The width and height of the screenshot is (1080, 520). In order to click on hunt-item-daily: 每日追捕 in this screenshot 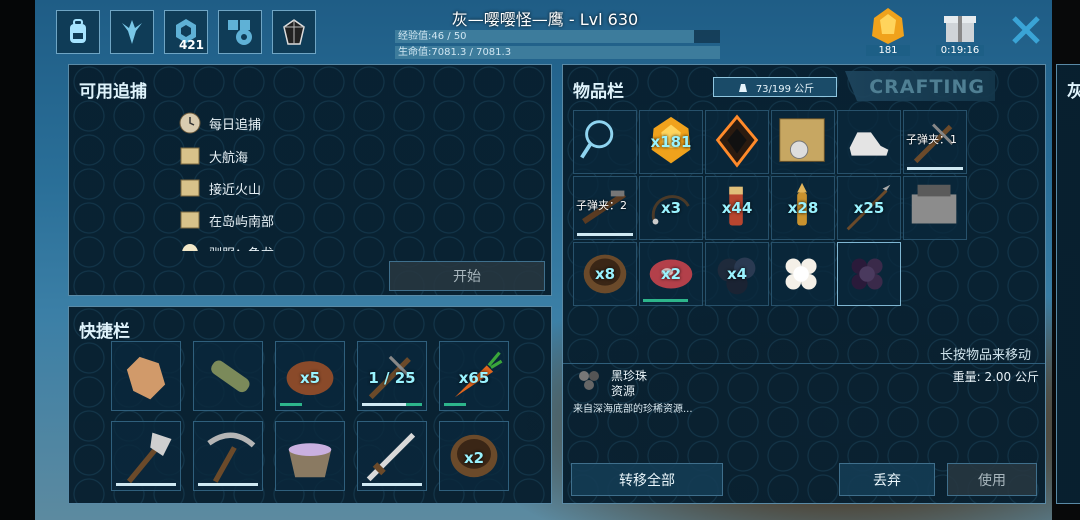, I will do `click(220, 123)`.